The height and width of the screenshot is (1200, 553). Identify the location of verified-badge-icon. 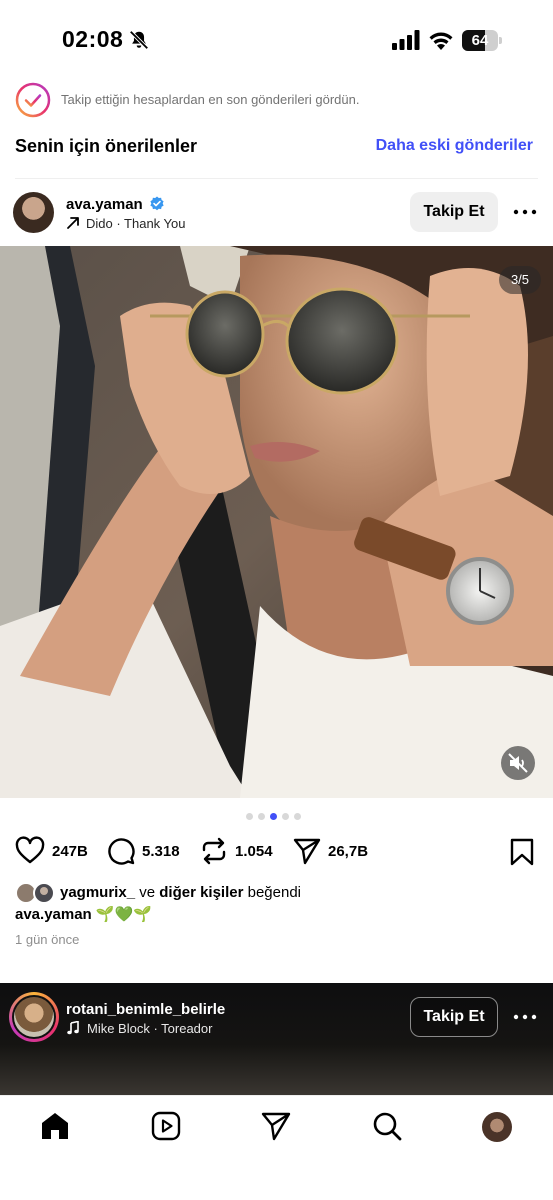
(157, 203).